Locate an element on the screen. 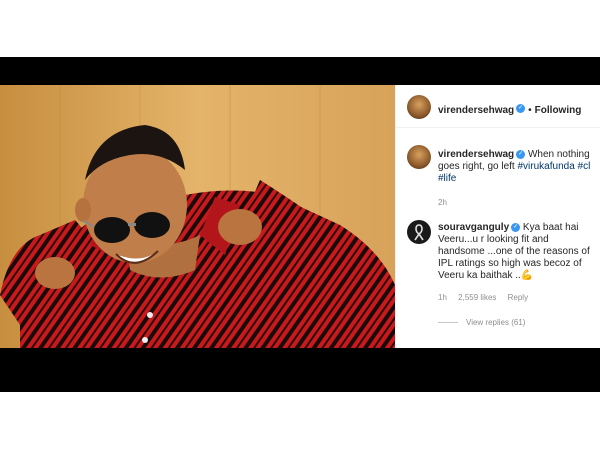  view-replies-label: View replies (61) is located at coordinates (496, 322).